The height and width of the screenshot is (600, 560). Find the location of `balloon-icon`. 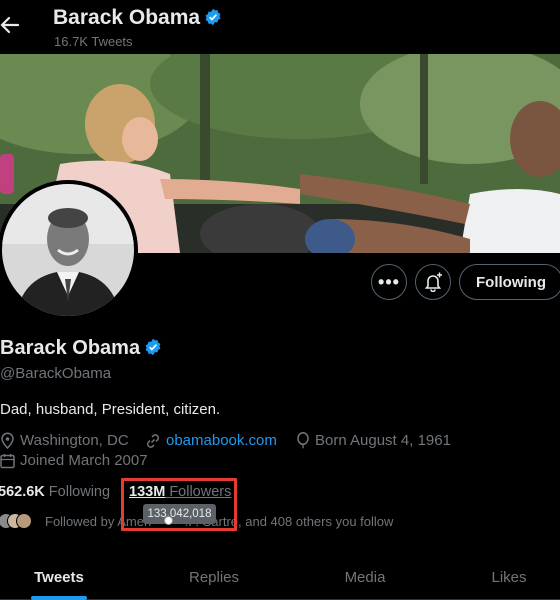

balloon-icon is located at coordinates (303, 440).